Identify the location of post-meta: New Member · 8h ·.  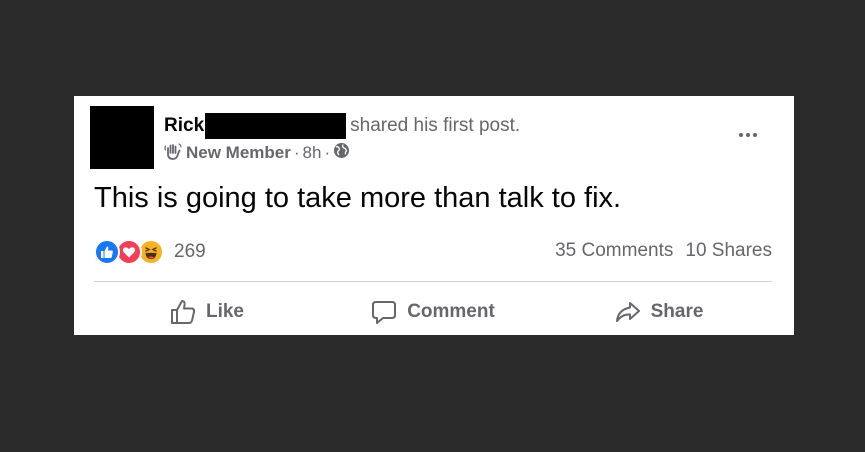
(257, 153).